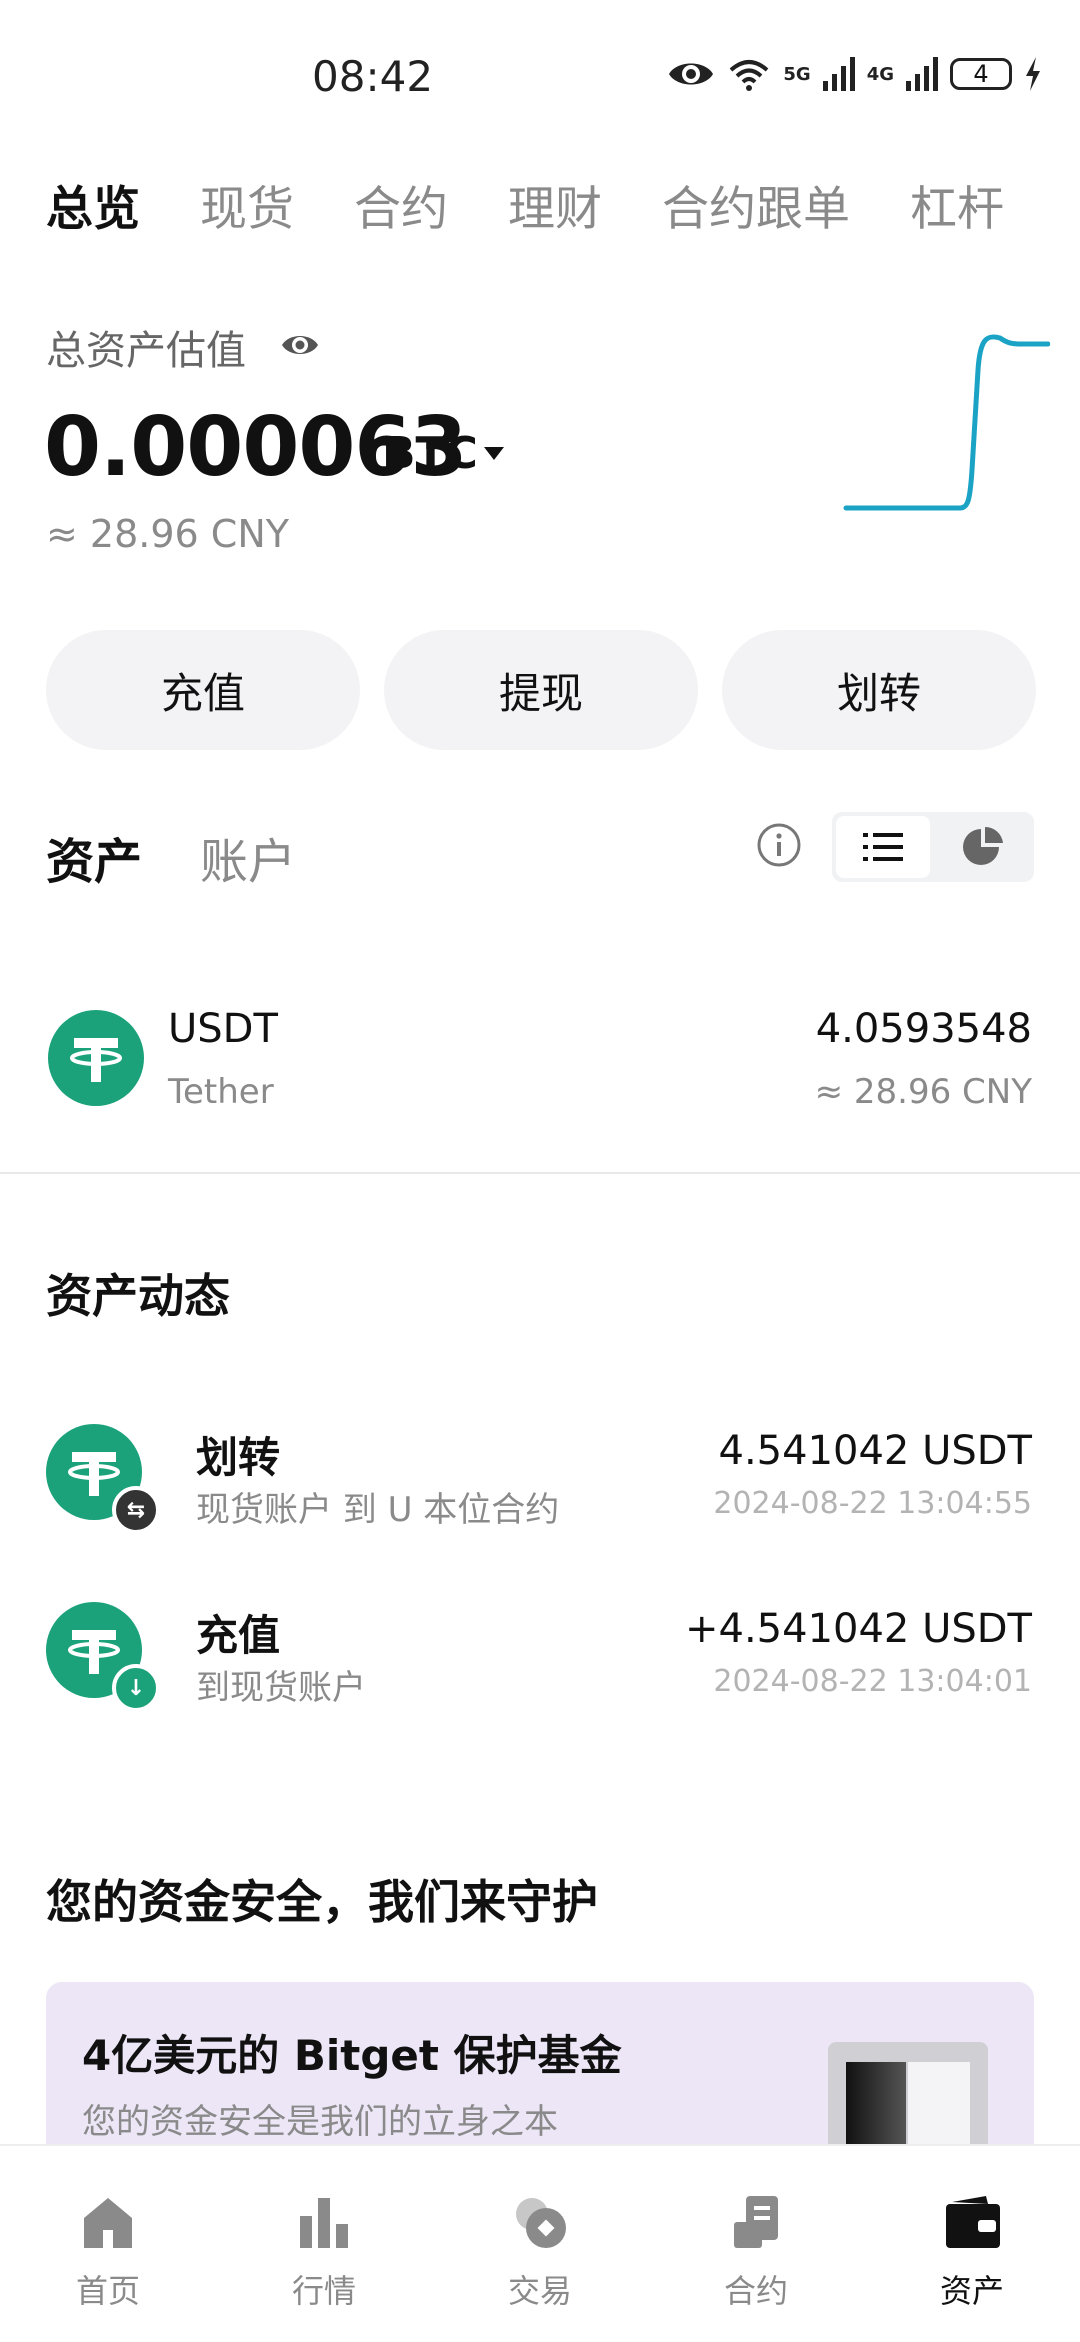  I want to click on nav-markets: 行情, so click(324, 2244).